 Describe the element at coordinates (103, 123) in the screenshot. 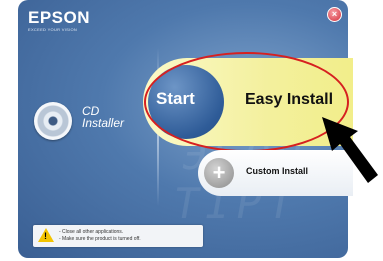

I see `cd-installer-title-line2: Installer` at that location.